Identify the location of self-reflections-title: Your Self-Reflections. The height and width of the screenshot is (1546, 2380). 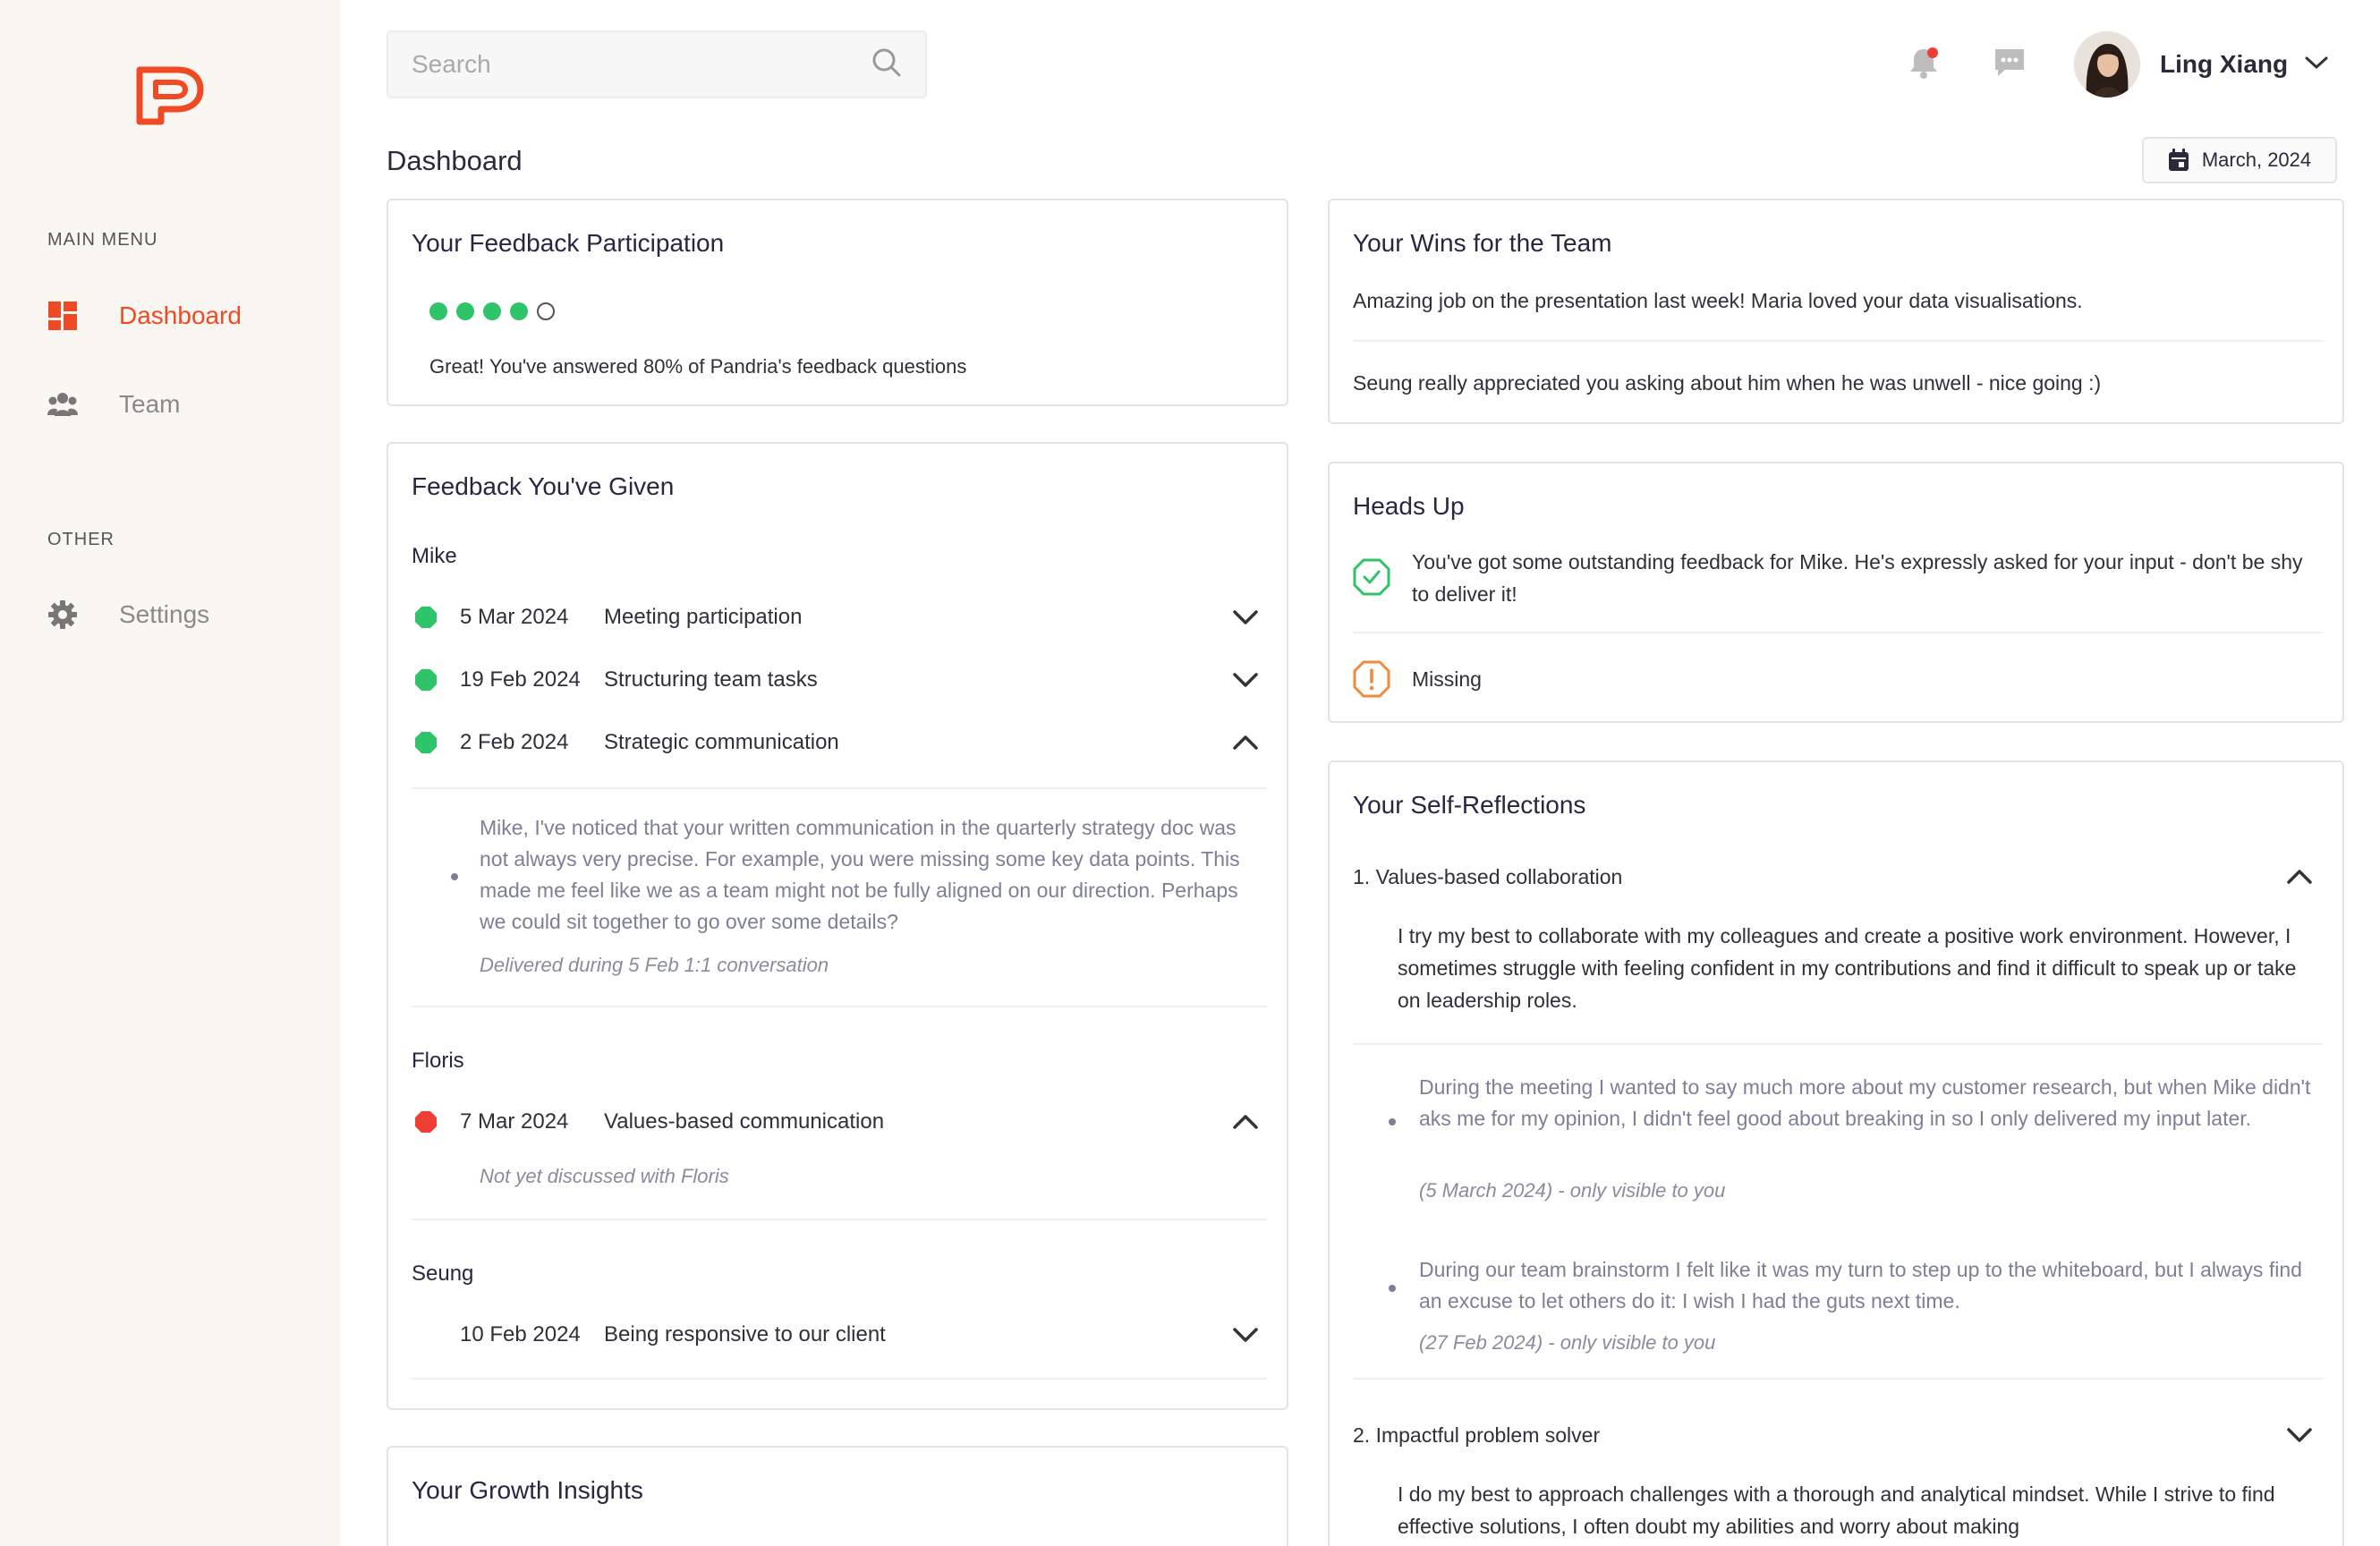
(1469, 805).